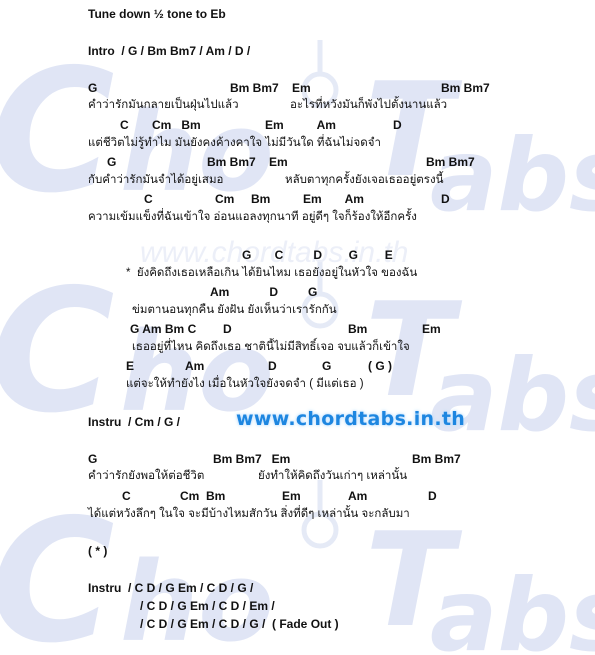 Image resolution: width=595 pixels, height=655 pixels. What do you see at coordinates (163, 329) in the screenshot?
I see `chord-line: G Am Bm C` at bounding box center [163, 329].